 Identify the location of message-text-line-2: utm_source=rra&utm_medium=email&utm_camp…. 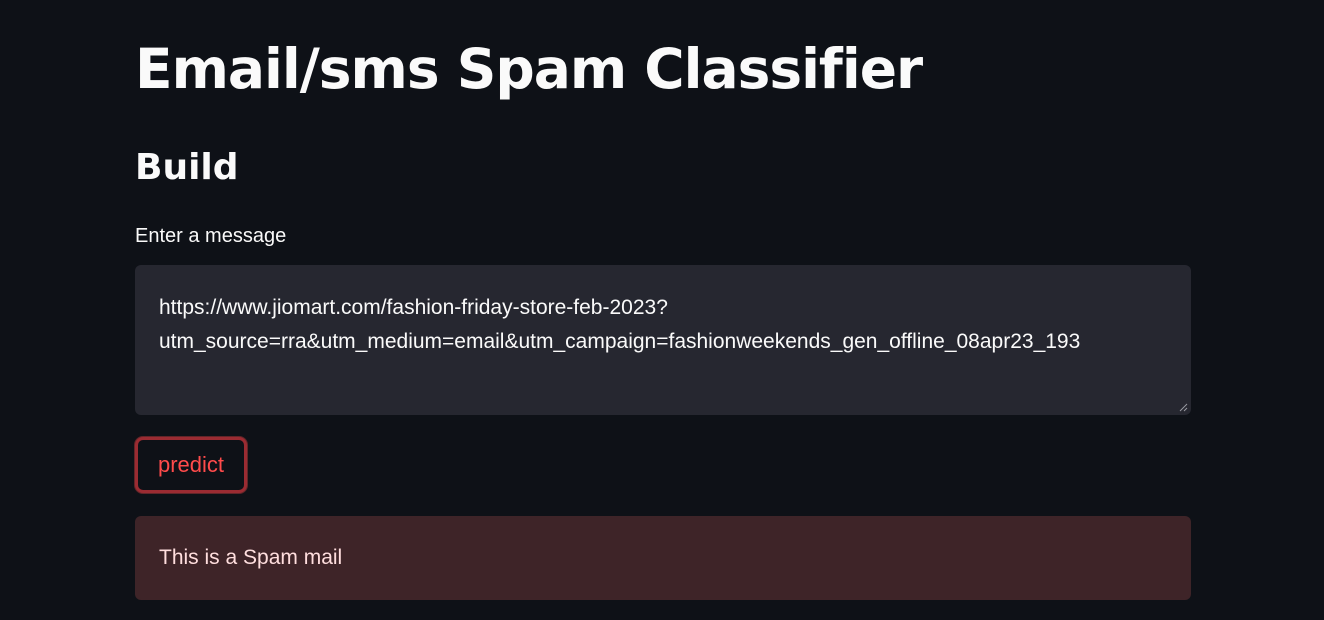
(620, 341).